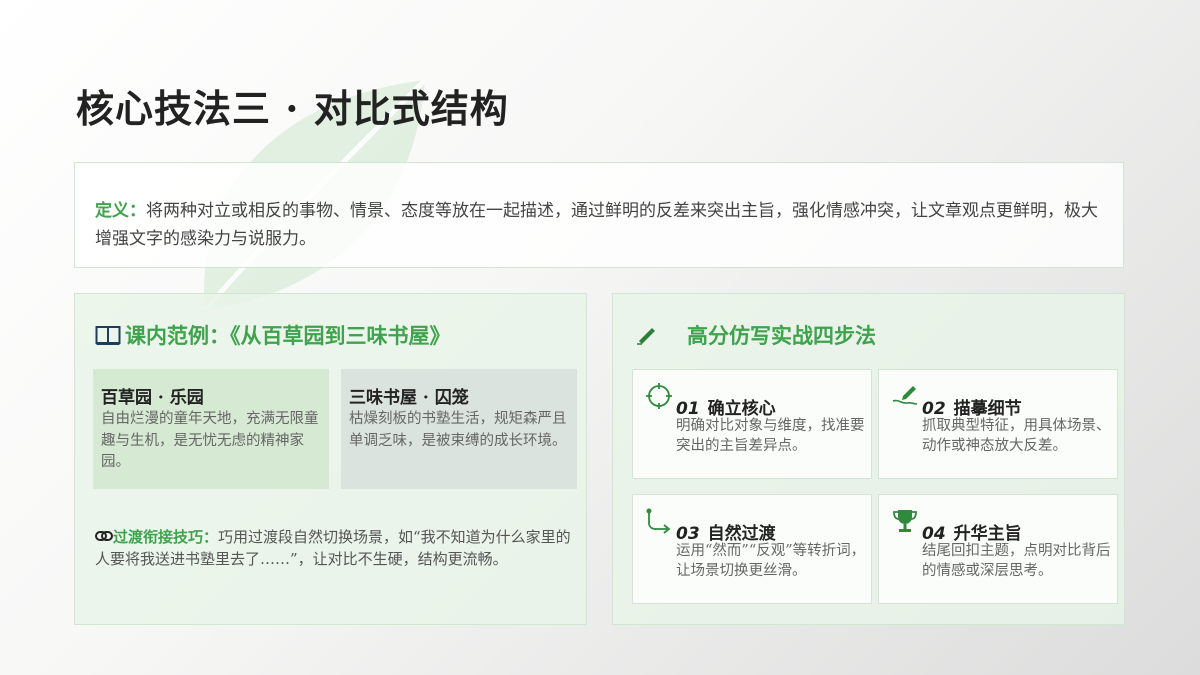  I want to click on step-card-2: 02 描摹细节 抓取典型特征，用具体场景、动作或神态放大反差。, so click(998, 424).